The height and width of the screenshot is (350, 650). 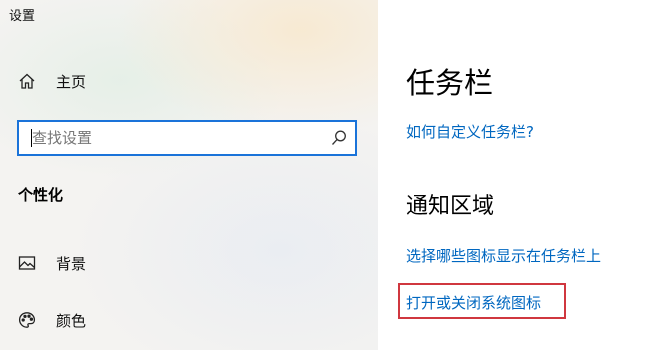 I want to click on section-label: 个性化, so click(x=41, y=195).